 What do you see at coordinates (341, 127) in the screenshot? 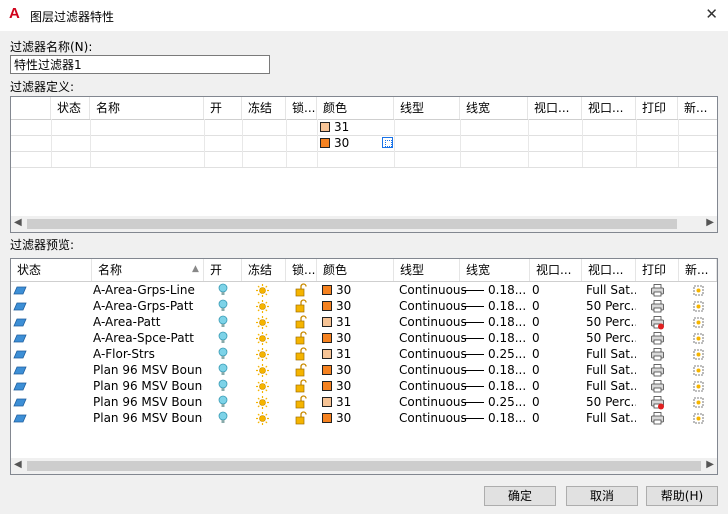
I see `definition-color-value: 31` at bounding box center [341, 127].